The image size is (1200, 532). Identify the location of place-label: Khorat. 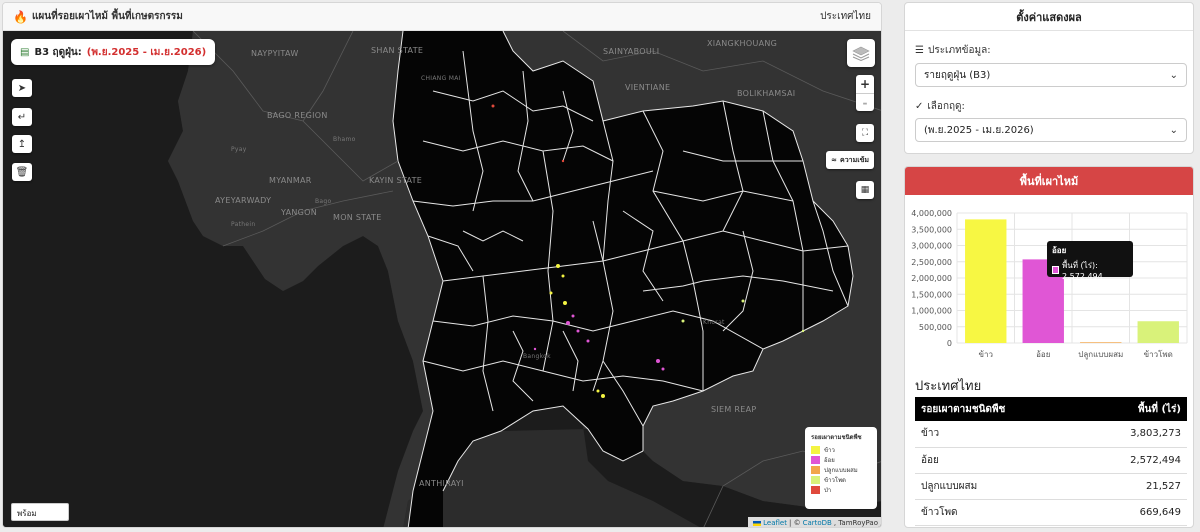
(714, 322).